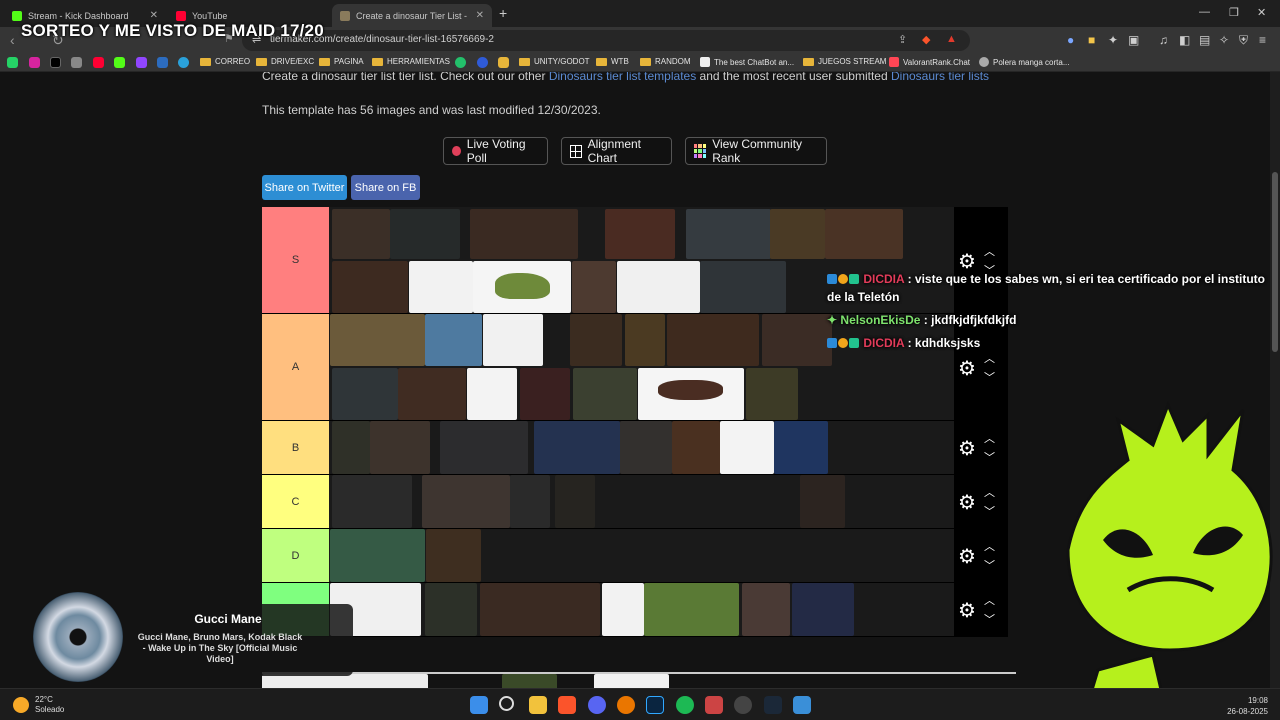 This screenshot has height=720, width=1280. I want to click on photoshop-icon, so click(655, 705).